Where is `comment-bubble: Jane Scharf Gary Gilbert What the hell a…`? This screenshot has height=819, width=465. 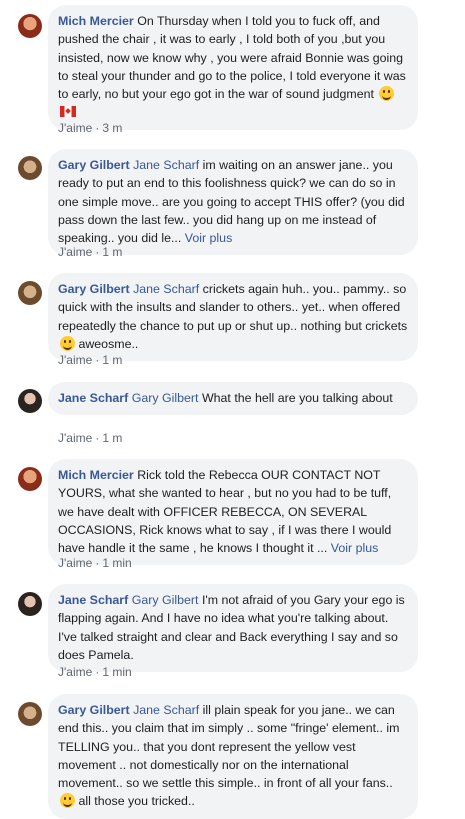 comment-bubble: Jane Scharf Gary Gilbert What the hell a… is located at coordinates (233, 399).